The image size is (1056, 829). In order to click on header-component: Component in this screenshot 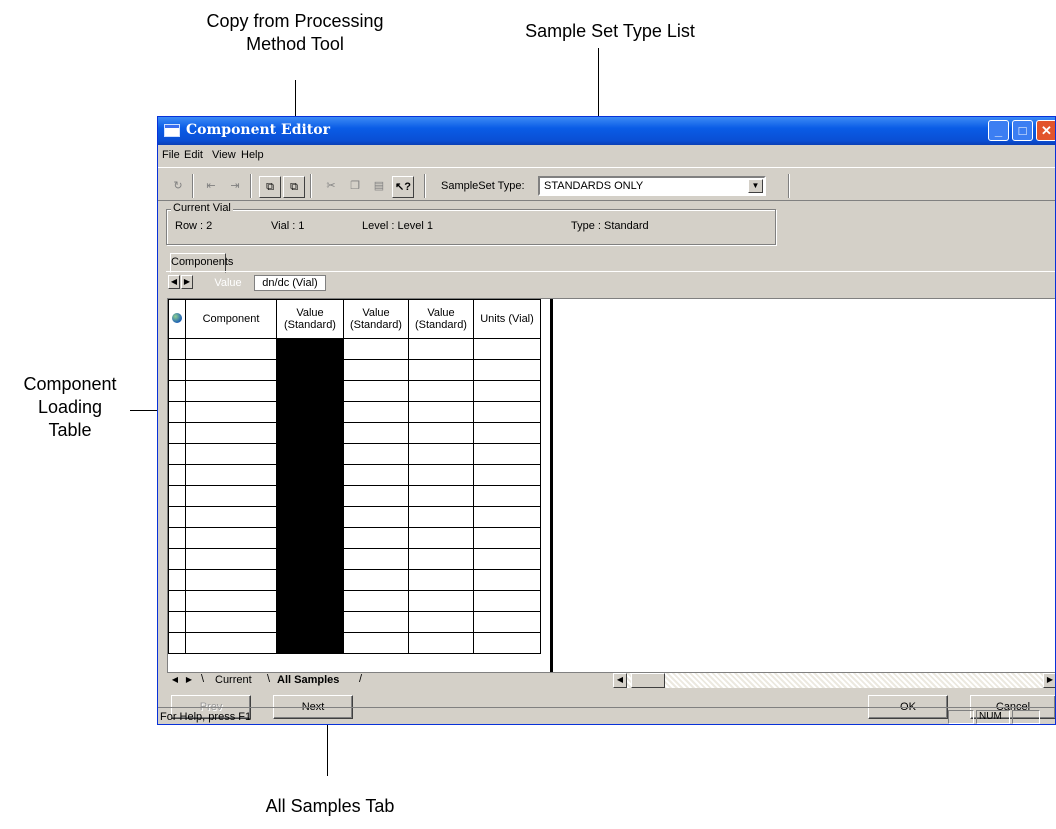, I will do `click(231, 319)`.